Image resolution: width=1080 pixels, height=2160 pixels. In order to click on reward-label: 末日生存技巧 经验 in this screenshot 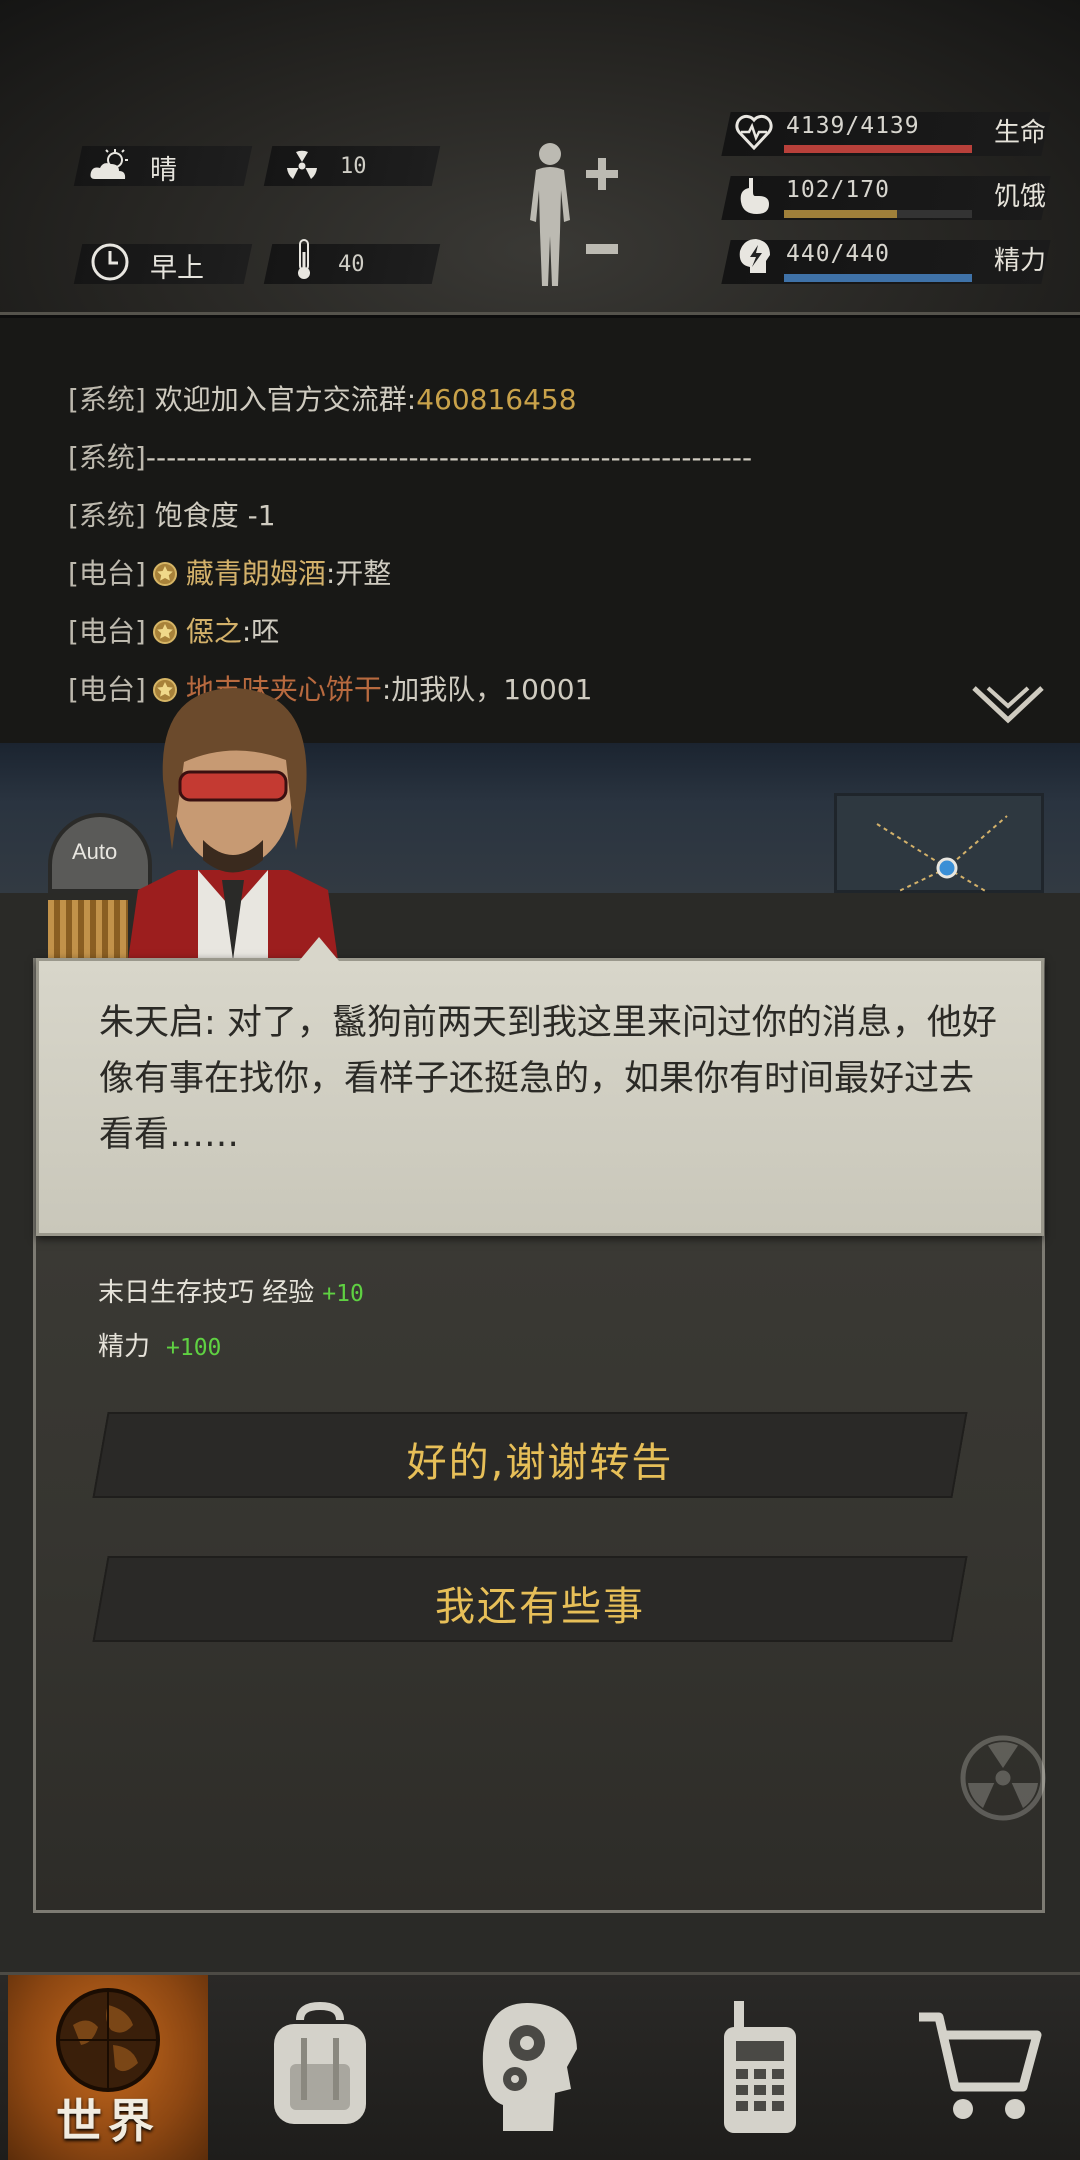, I will do `click(206, 1293)`.